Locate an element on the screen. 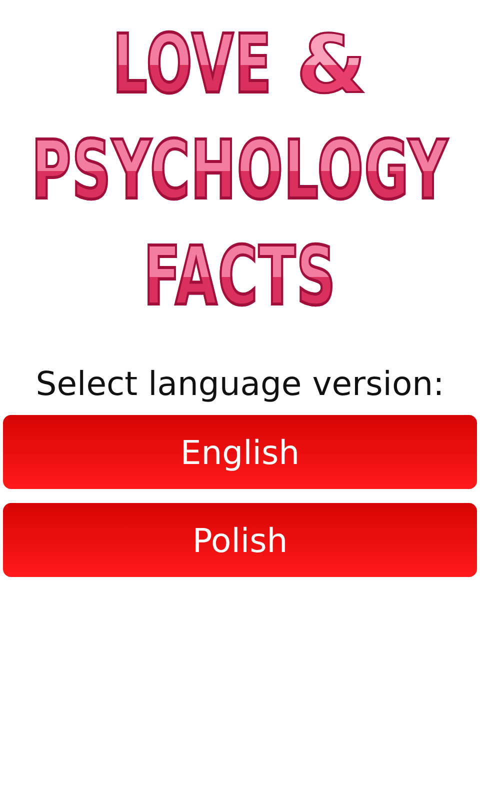  language-button: English is located at coordinates (240, 452).